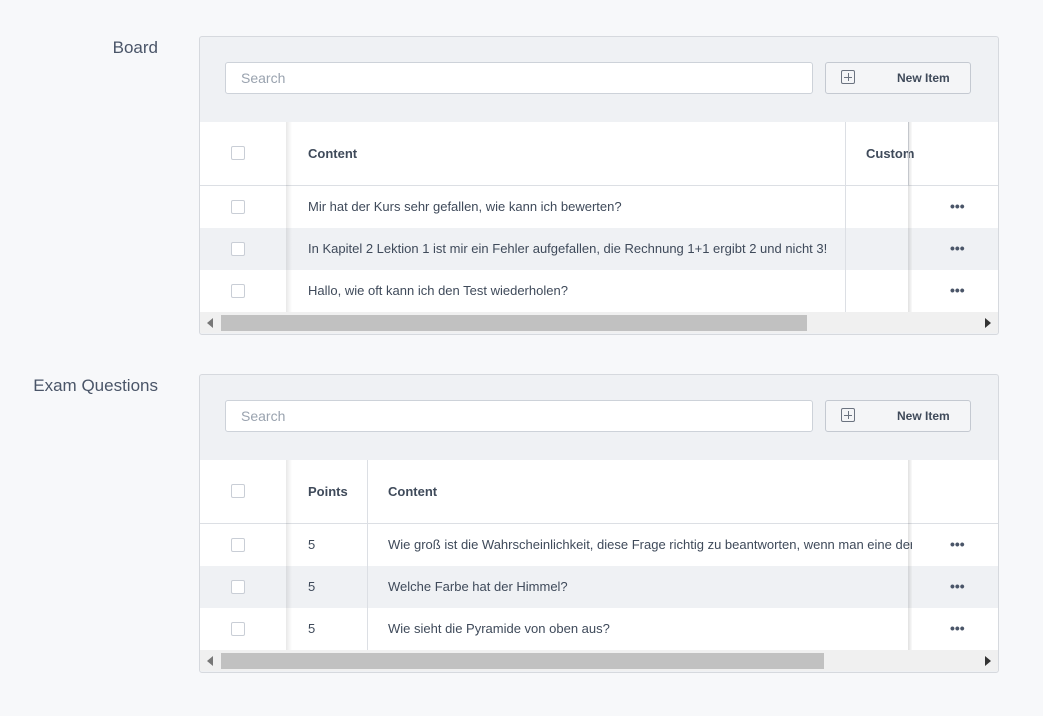 This screenshot has height=716, width=1043. I want to click on table-header: Points Content, so click(599, 492).